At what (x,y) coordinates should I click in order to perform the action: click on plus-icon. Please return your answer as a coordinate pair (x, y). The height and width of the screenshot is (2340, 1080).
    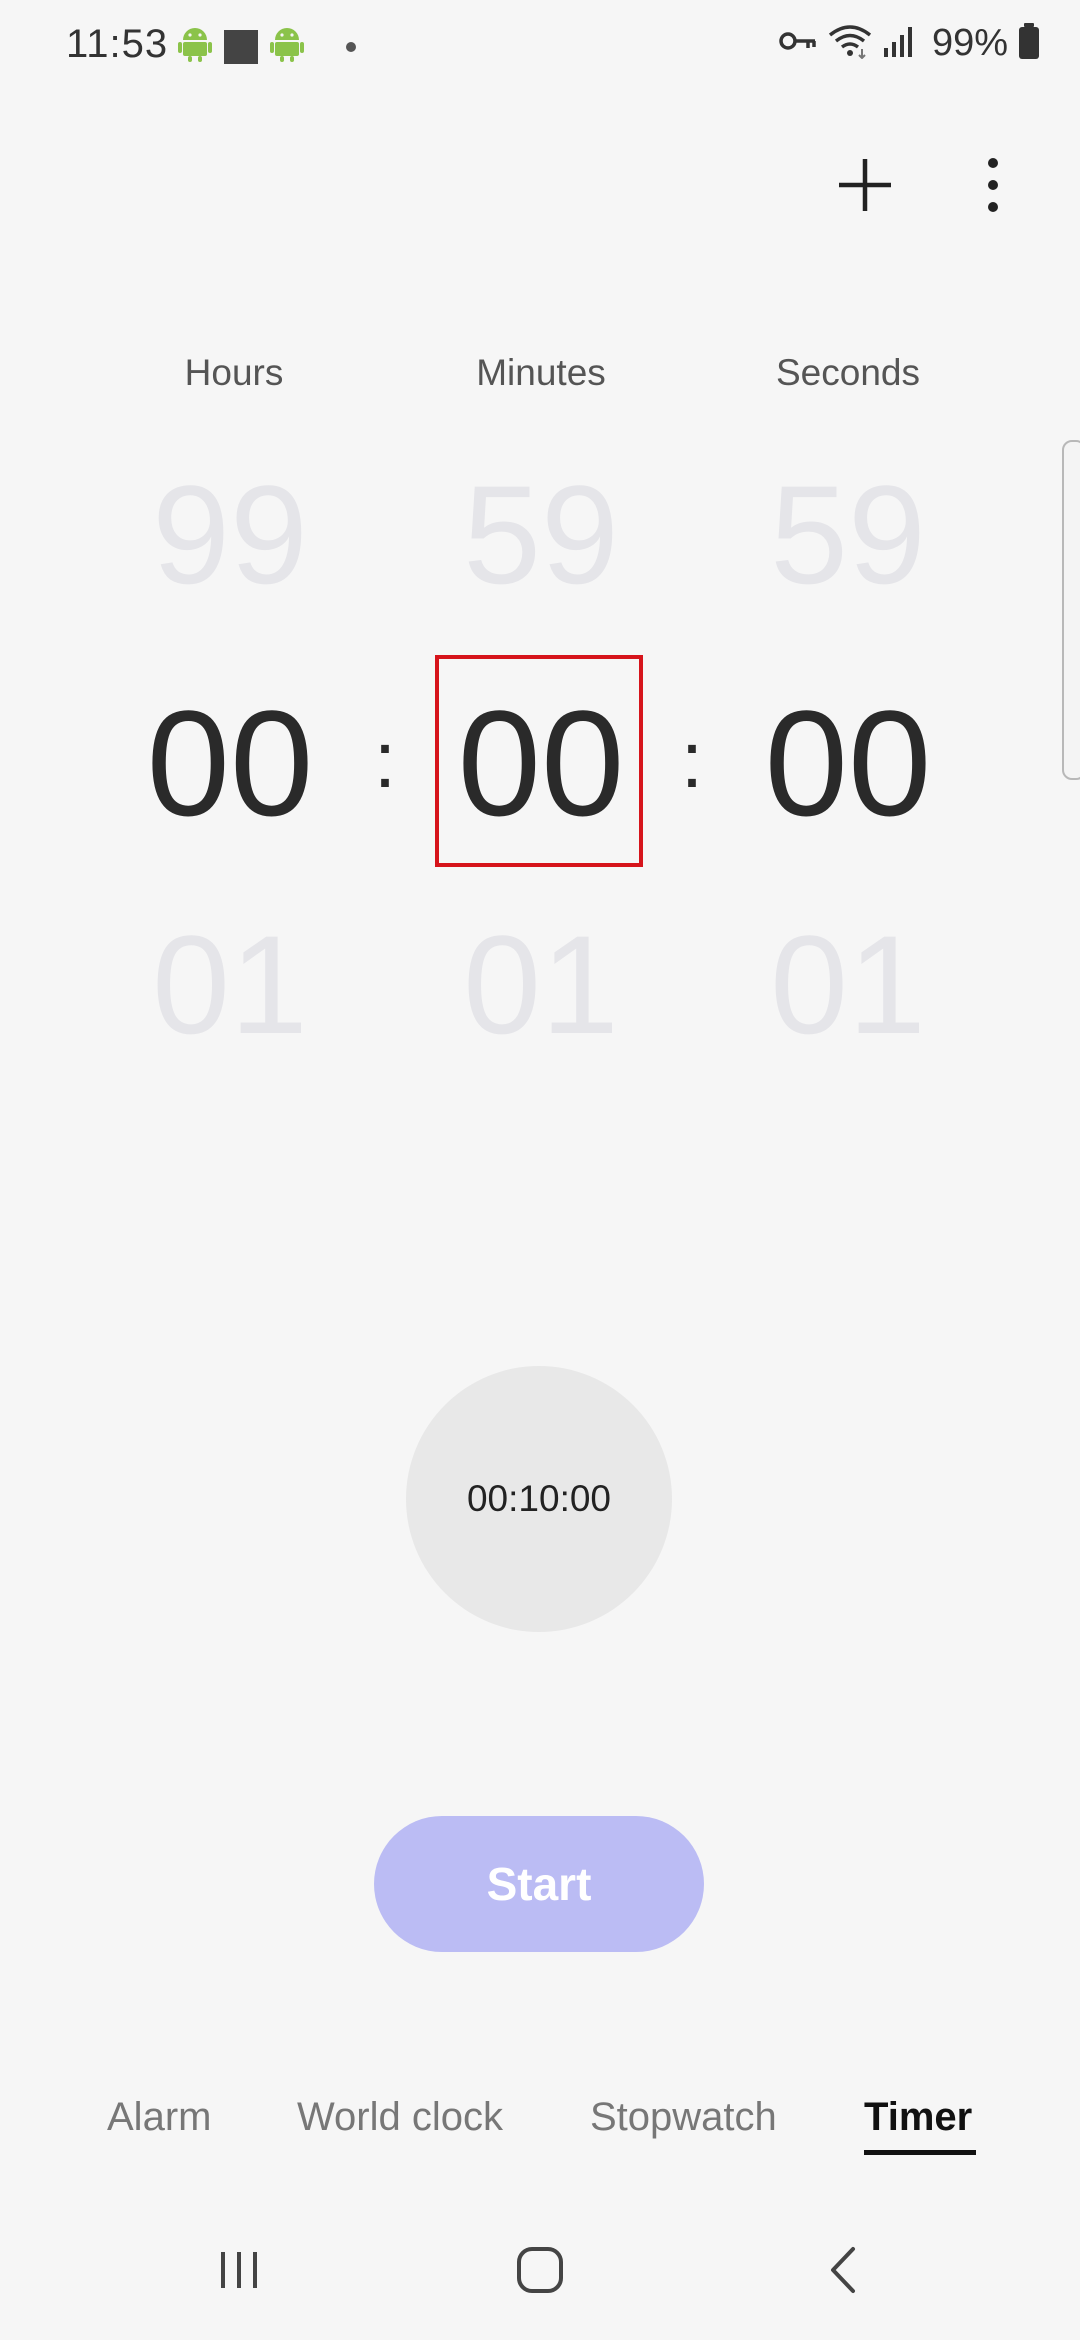
    Looking at the image, I should click on (865, 185).